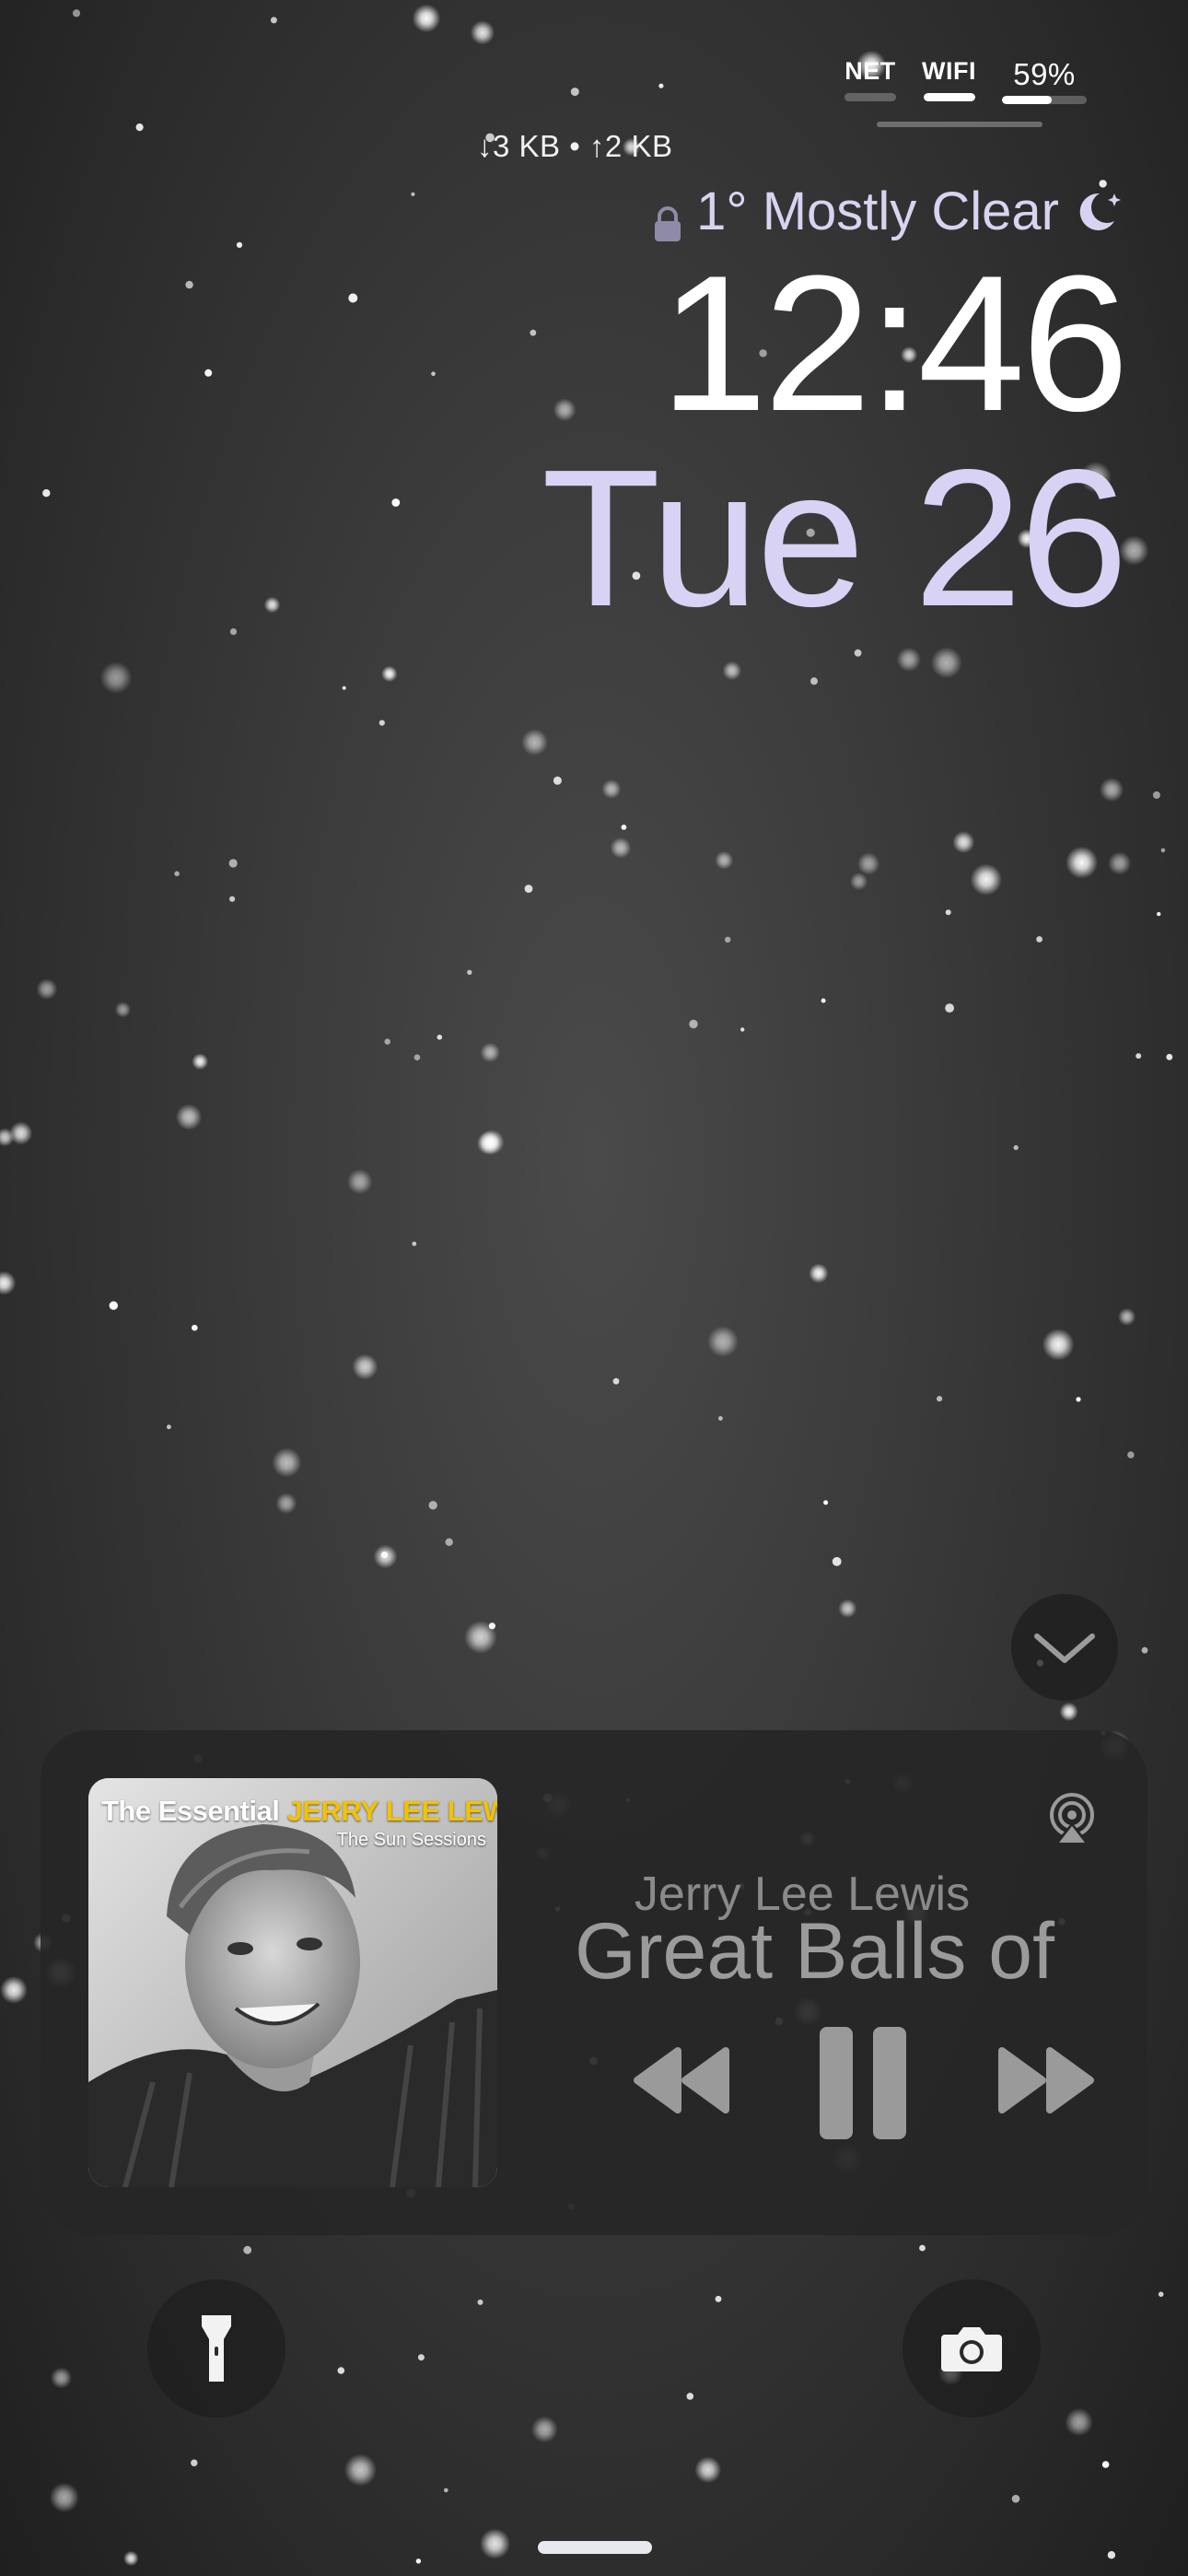  Describe the element at coordinates (1046, 2080) in the screenshot. I see `fast-forward-icon` at that location.